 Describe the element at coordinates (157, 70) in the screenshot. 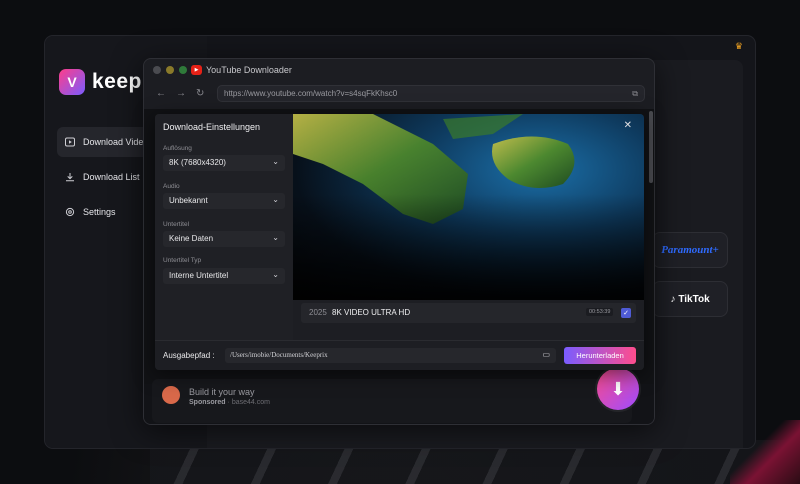

I see `close-window-button` at that location.